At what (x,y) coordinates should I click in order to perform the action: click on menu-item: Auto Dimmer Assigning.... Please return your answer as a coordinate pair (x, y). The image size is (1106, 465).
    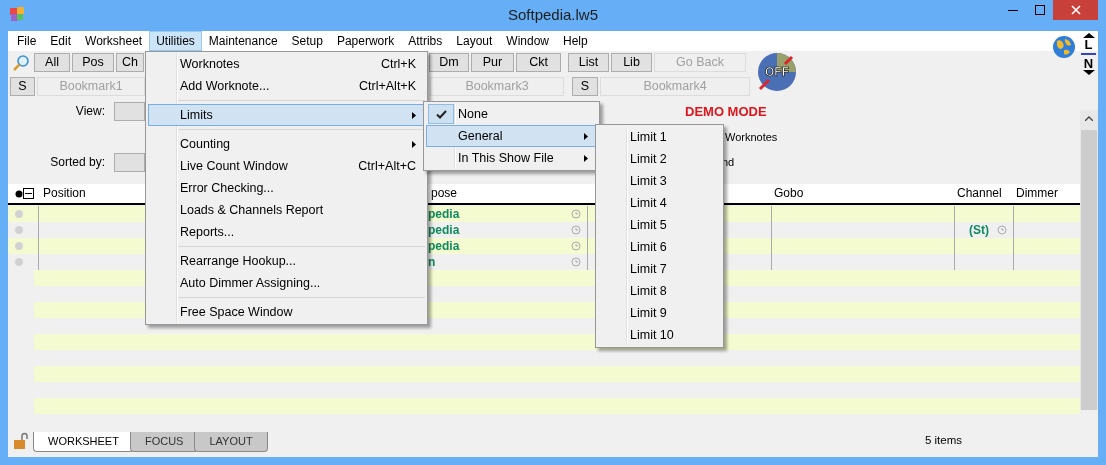
    Looking at the image, I should click on (286, 283).